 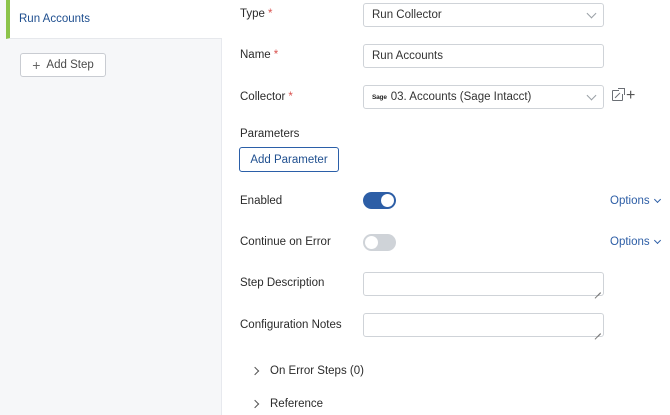 I want to click on on-error-steps-label: On Error Steps (0), so click(x=317, y=371).